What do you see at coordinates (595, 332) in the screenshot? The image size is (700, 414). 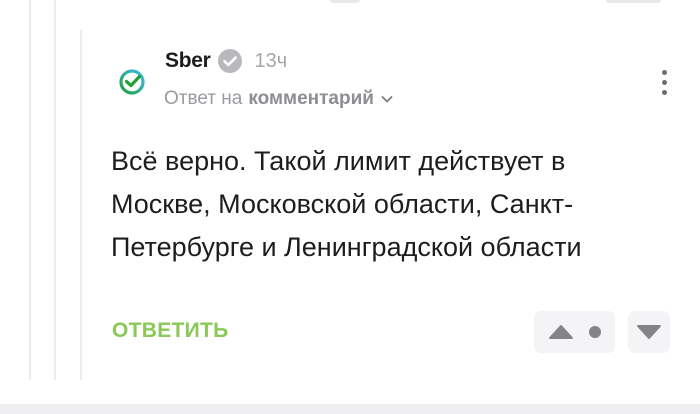 I see `rating-indicator` at bounding box center [595, 332].